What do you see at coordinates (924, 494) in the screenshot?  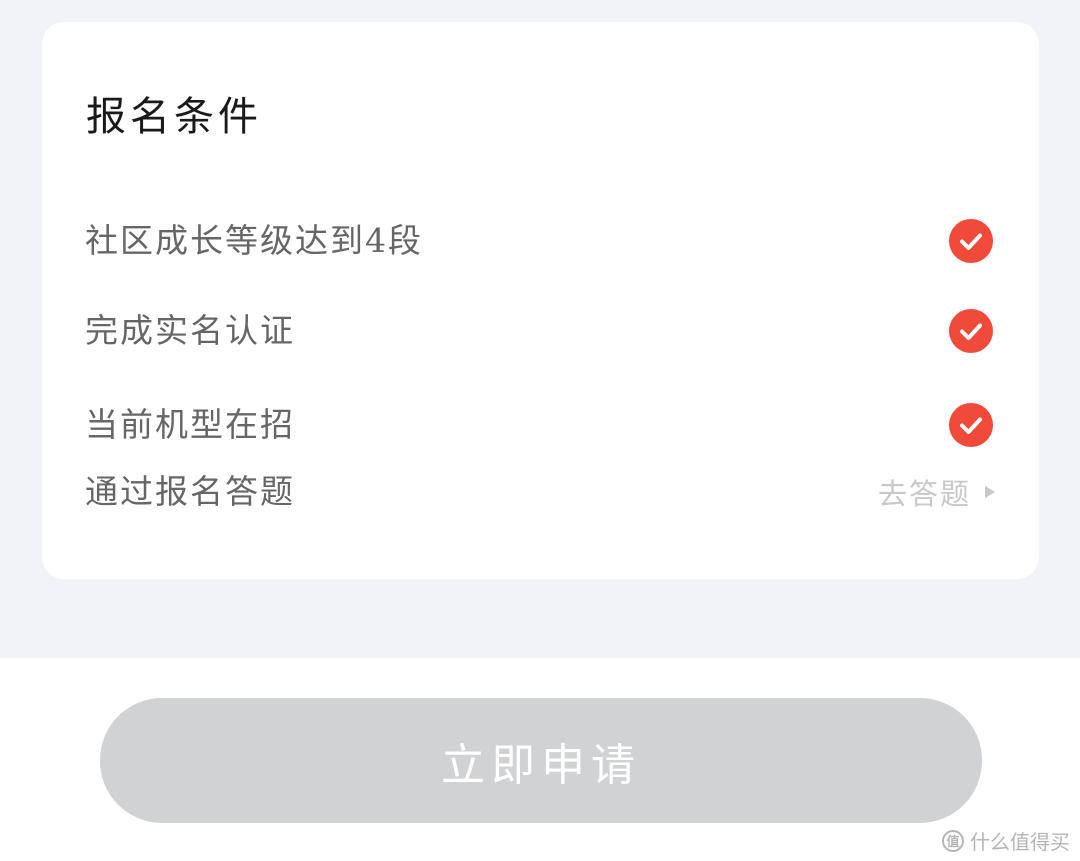 I see `go-quiz-label: 去答题` at bounding box center [924, 494].